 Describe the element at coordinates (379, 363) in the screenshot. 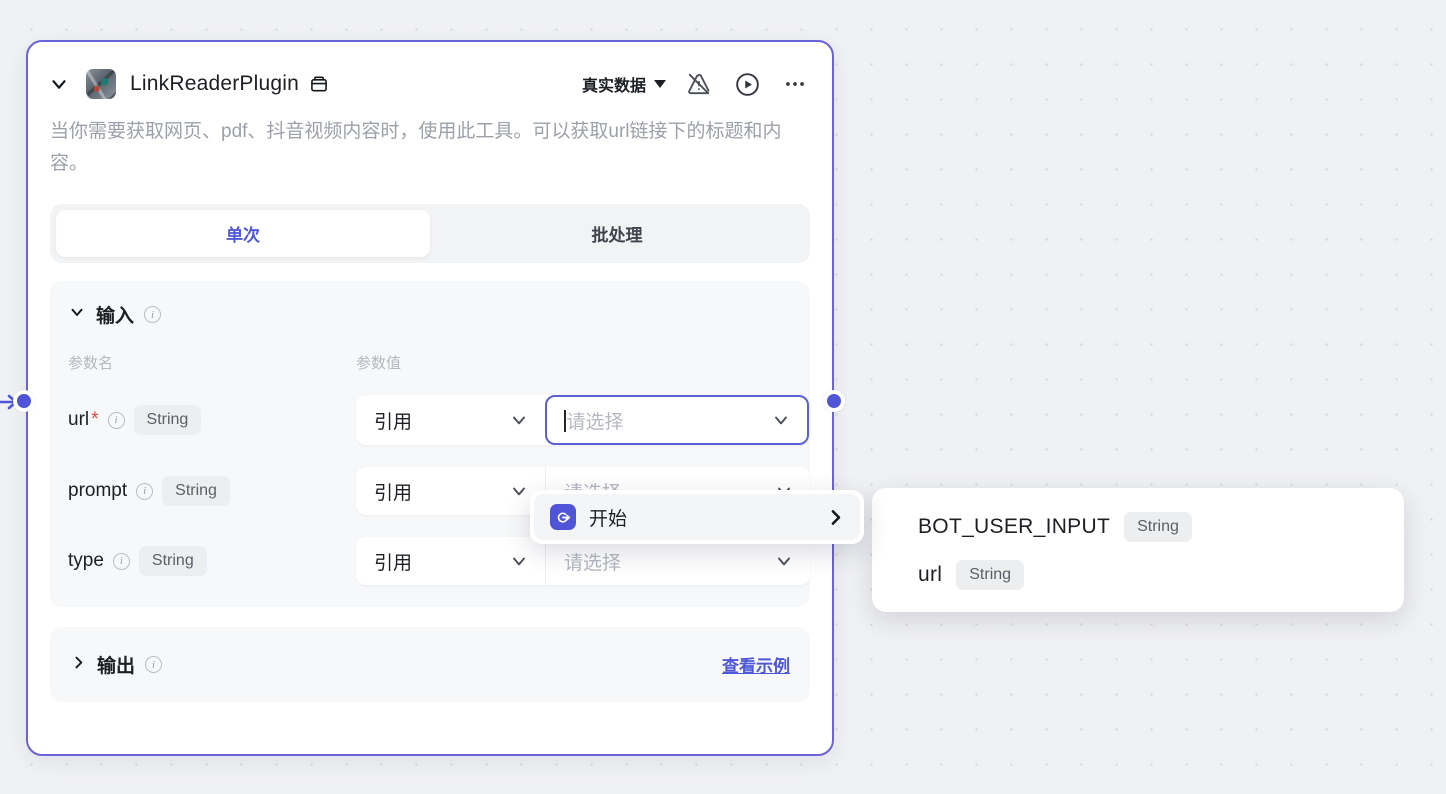

I see `column-header-param-value: 参数值` at that location.